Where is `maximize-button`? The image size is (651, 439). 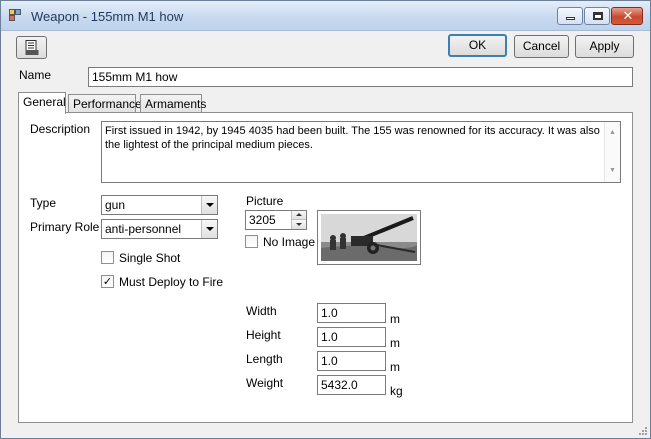
maximize-button is located at coordinates (597, 16).